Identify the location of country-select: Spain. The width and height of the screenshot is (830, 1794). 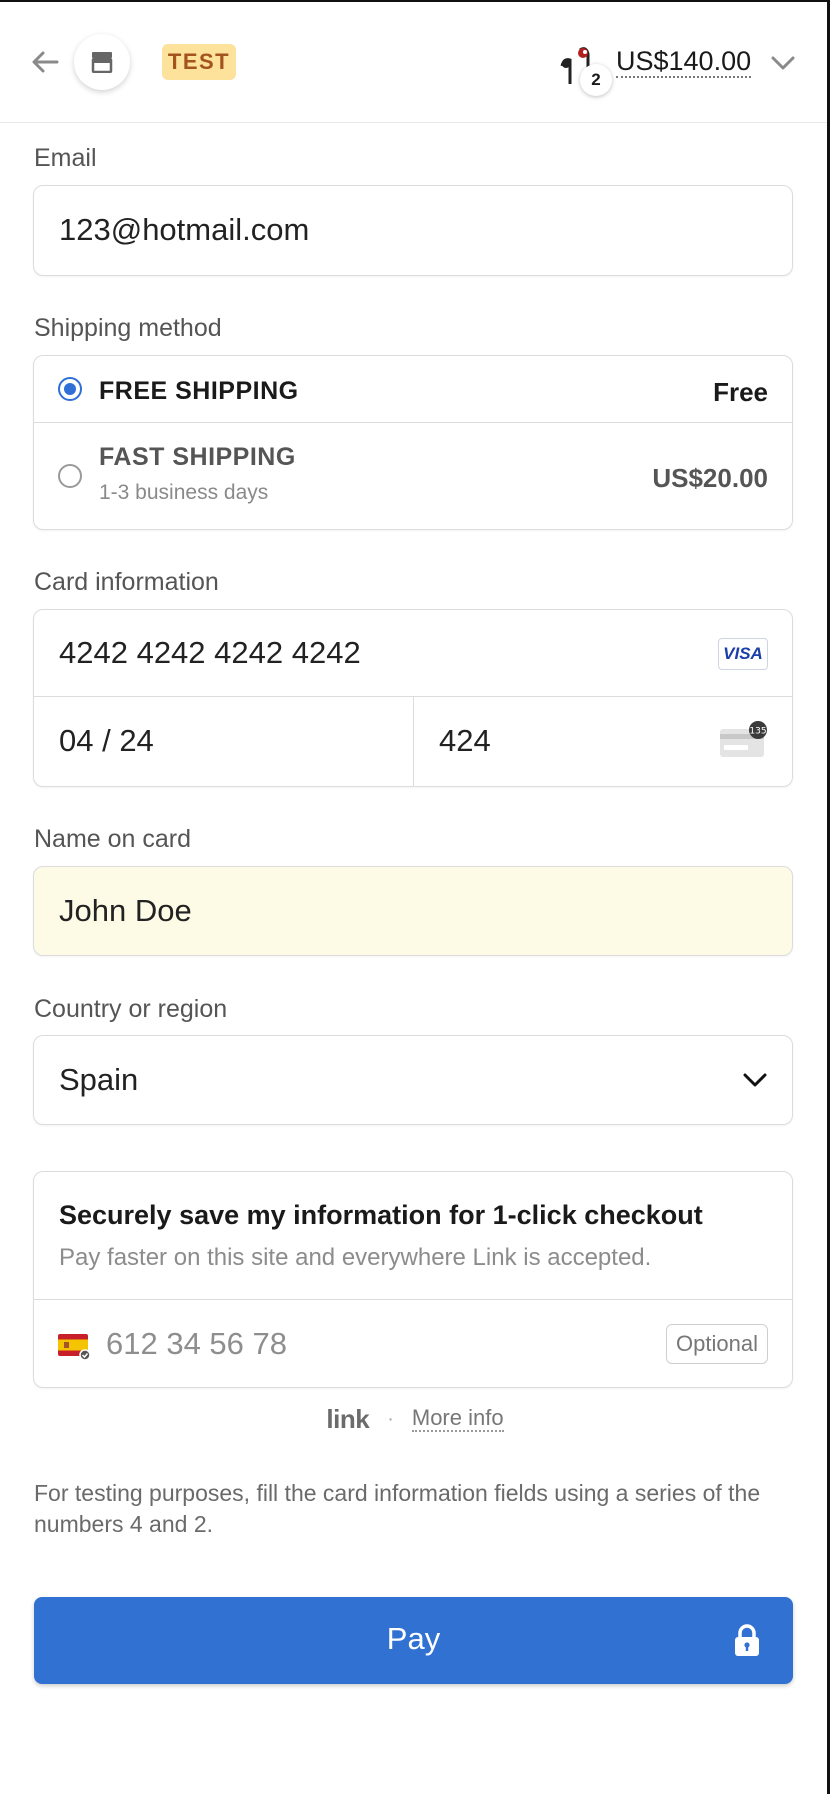
(413, 1080).